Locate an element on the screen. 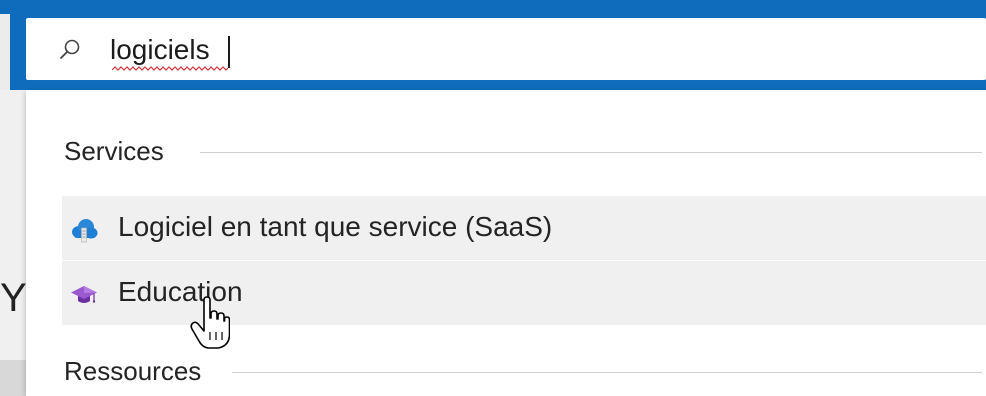 This screenshot has height=396, width=986. search-input is located at coordinates (540, 50).